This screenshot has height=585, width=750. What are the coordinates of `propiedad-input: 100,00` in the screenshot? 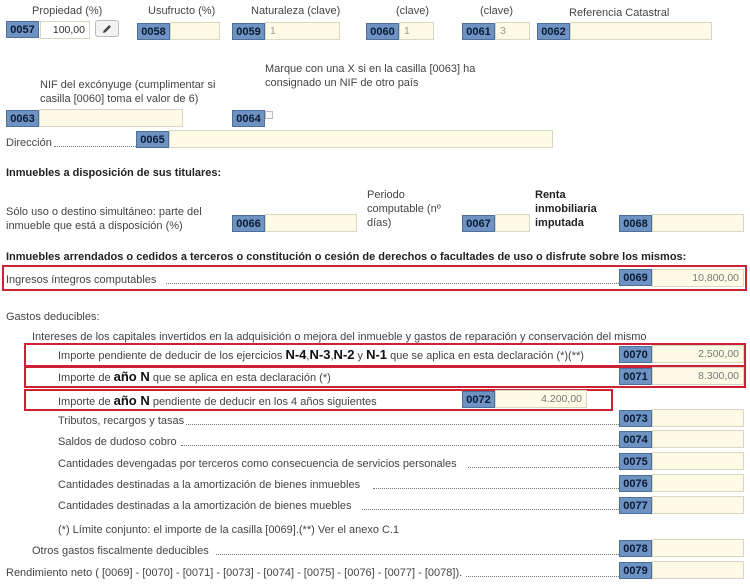 It's located at (65, 30).